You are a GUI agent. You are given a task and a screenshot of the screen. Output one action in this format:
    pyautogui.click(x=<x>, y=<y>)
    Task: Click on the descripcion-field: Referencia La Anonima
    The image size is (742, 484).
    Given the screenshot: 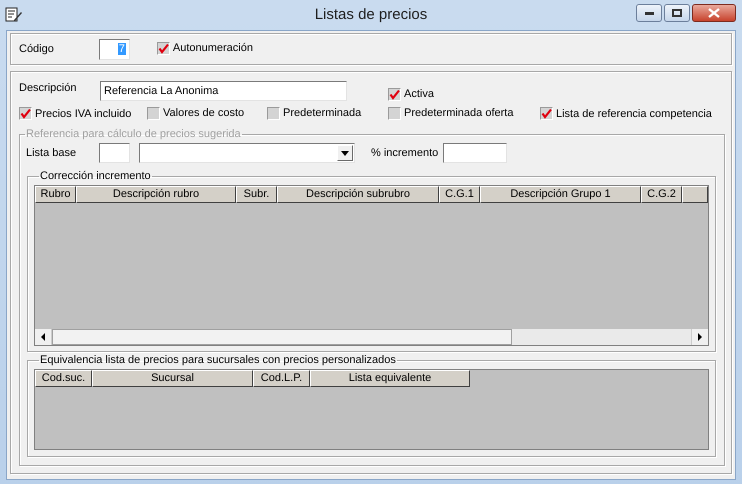 What is the action you would take?
    pyautogui.click(x=223, y=91)
    